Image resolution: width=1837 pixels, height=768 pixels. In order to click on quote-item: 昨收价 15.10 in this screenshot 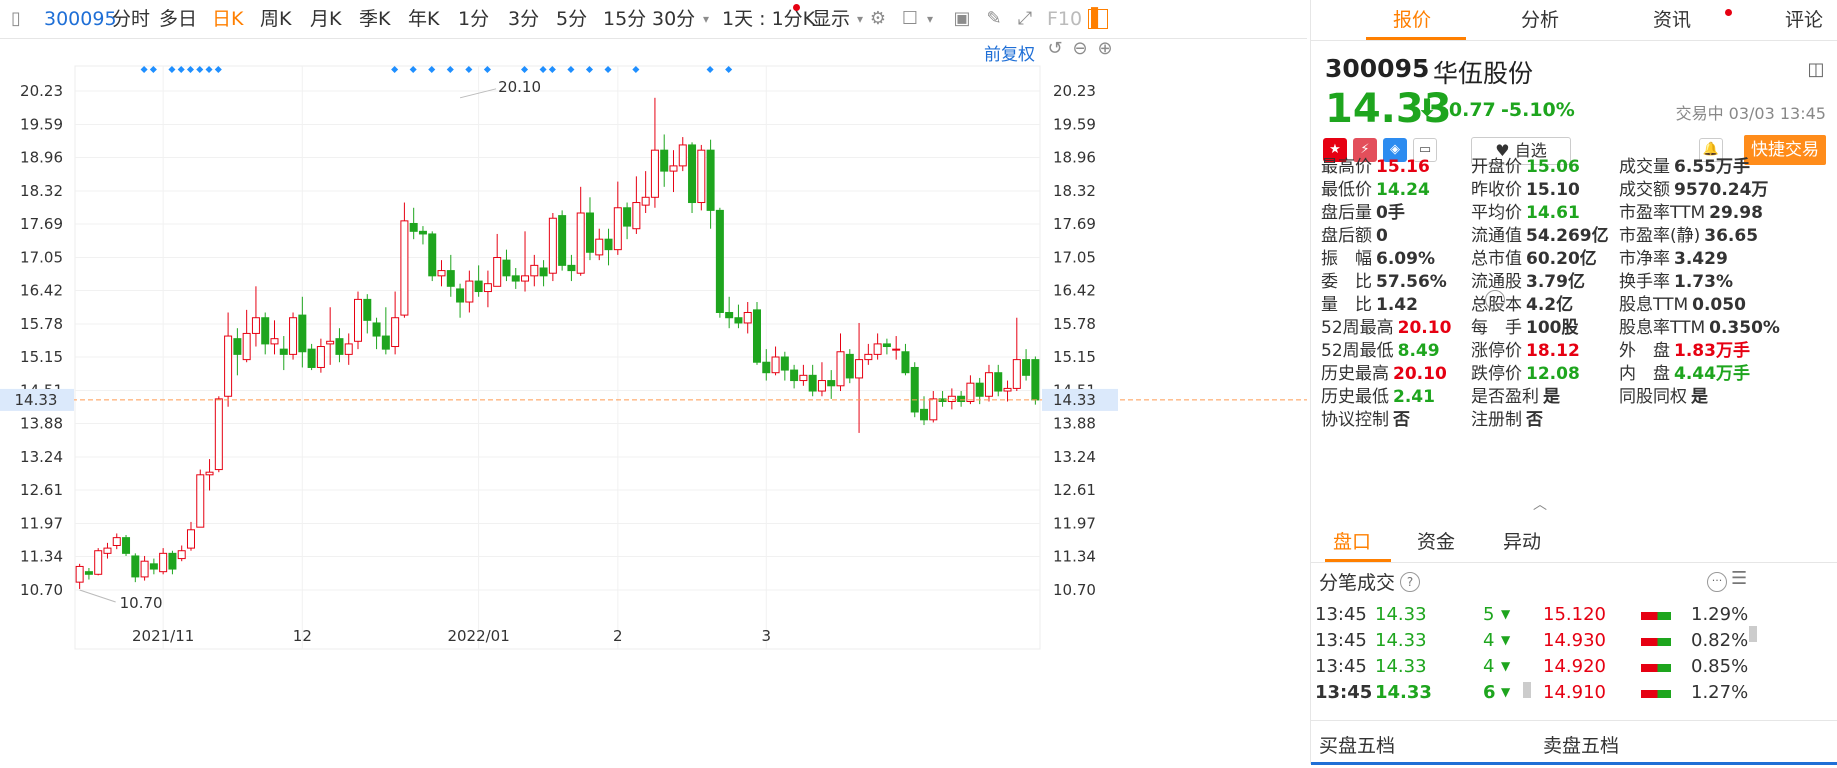, I will do `click(1525, 187)`.